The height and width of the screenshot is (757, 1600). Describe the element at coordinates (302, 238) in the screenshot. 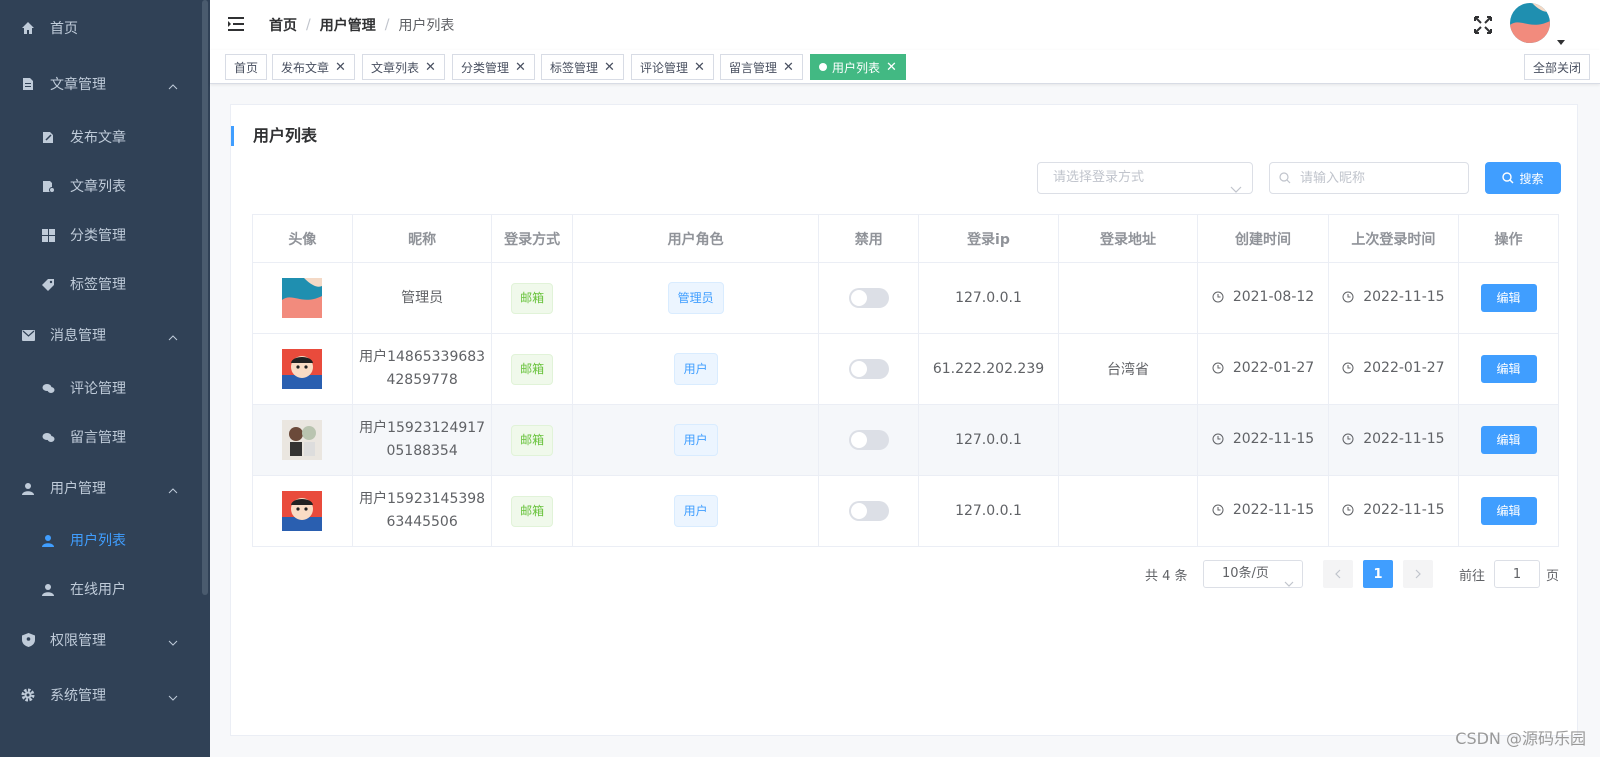

I see `column-header: 头像` at that location.